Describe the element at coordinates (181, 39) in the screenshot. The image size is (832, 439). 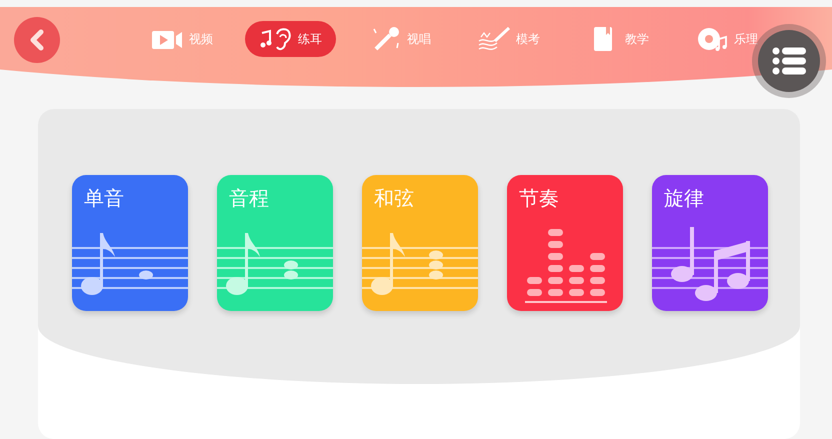
I see `nav-tab: 视频` at that location.